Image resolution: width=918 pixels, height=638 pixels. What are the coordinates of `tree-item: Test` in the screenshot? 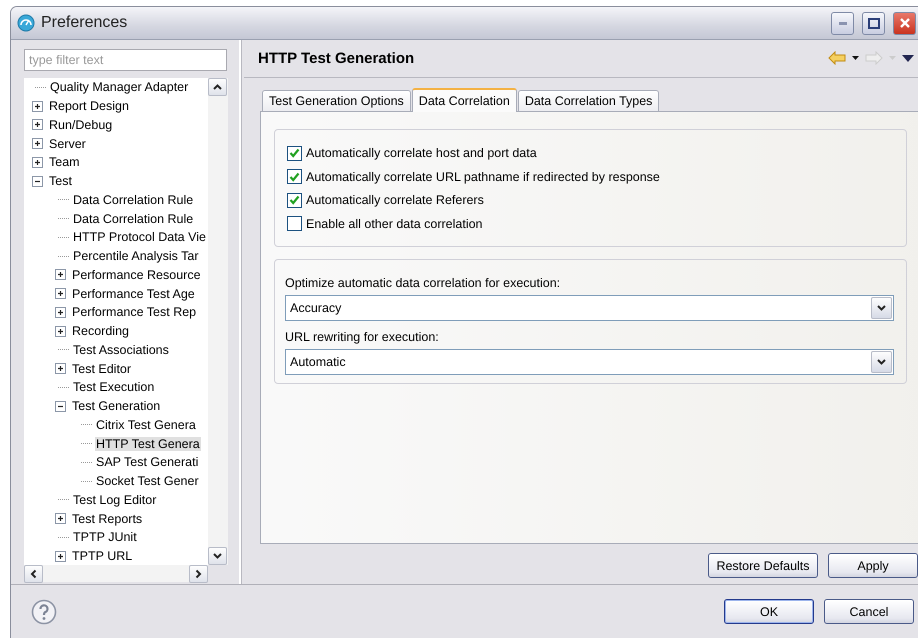 It's located at (60, 181).